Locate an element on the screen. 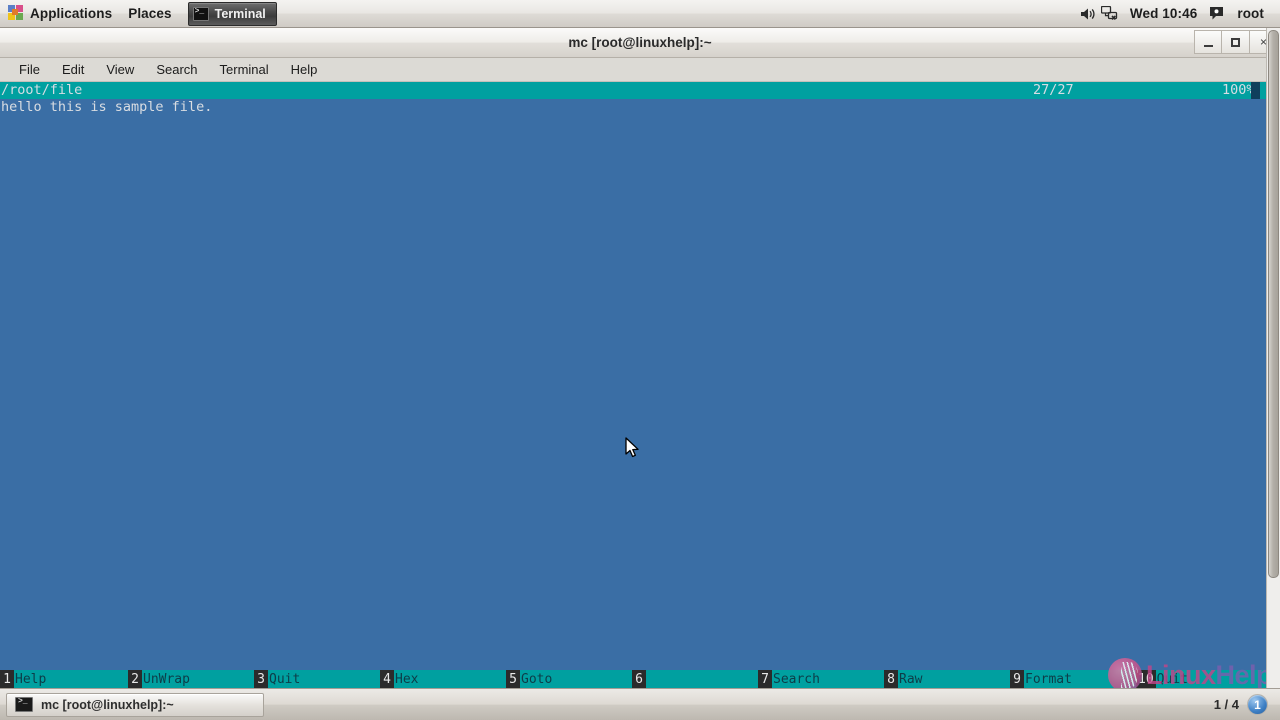 This screenshot has width=1280, height=720. user-account-icon is located at coordinates (1217, 14).